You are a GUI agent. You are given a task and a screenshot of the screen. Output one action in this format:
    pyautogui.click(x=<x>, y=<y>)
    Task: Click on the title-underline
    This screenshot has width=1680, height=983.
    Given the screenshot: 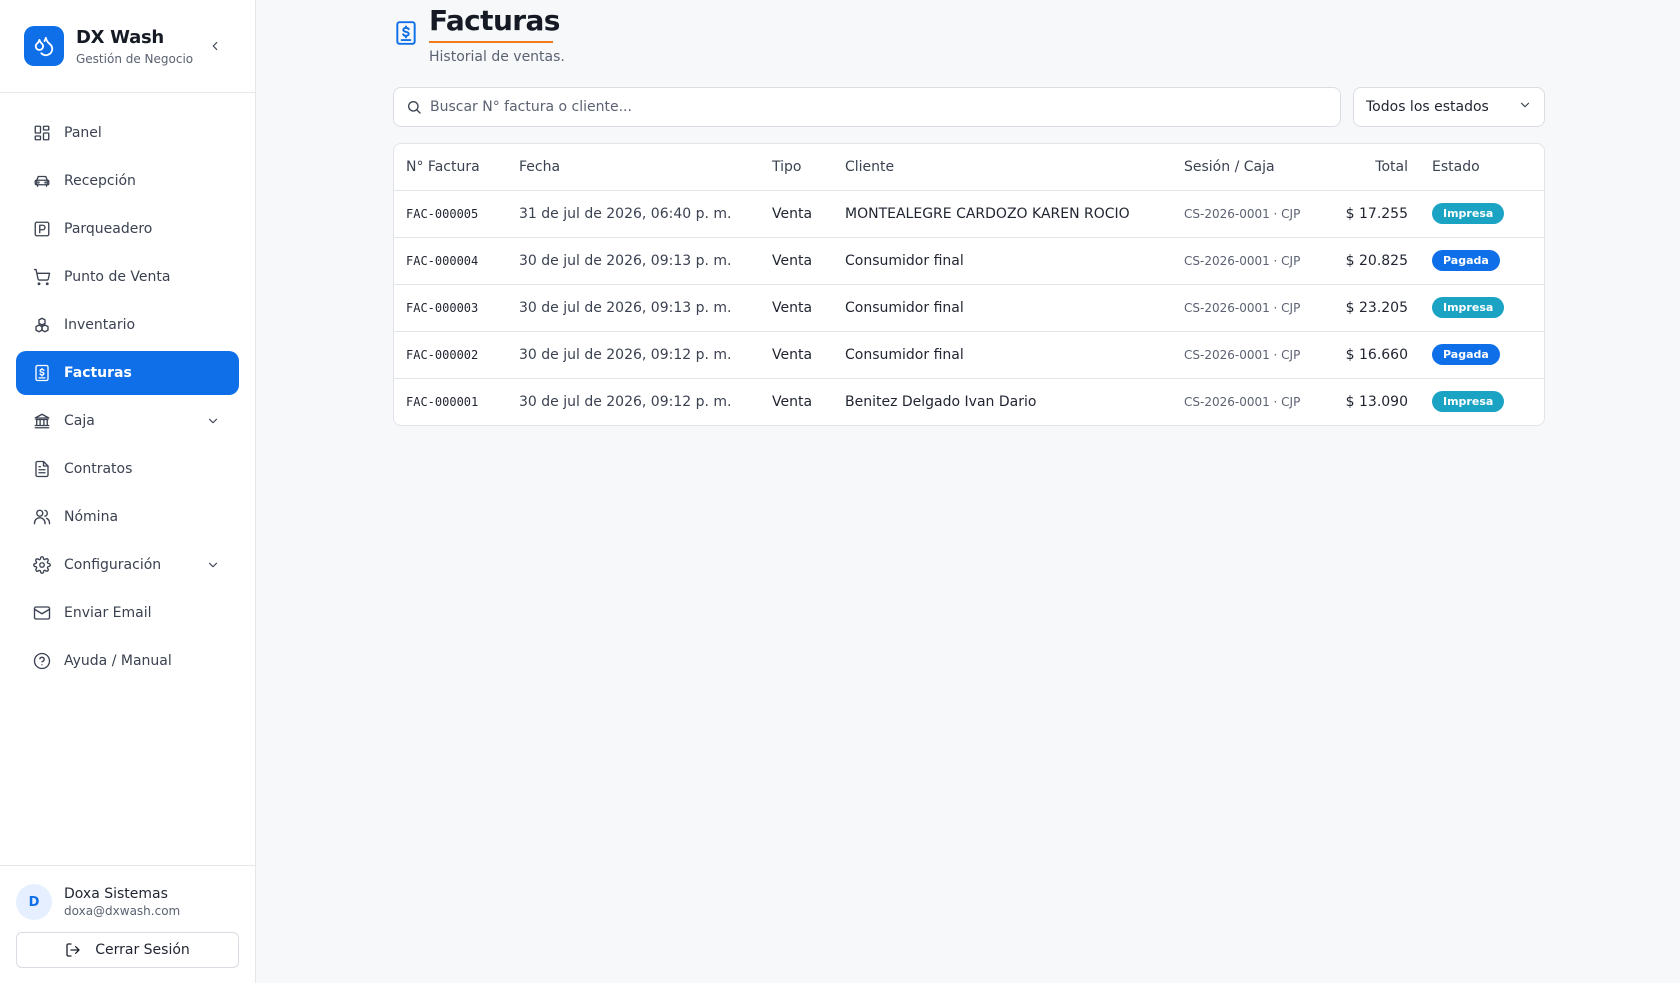 What is the action you would take?
    pyautogui.click(x=491, y=42)
    